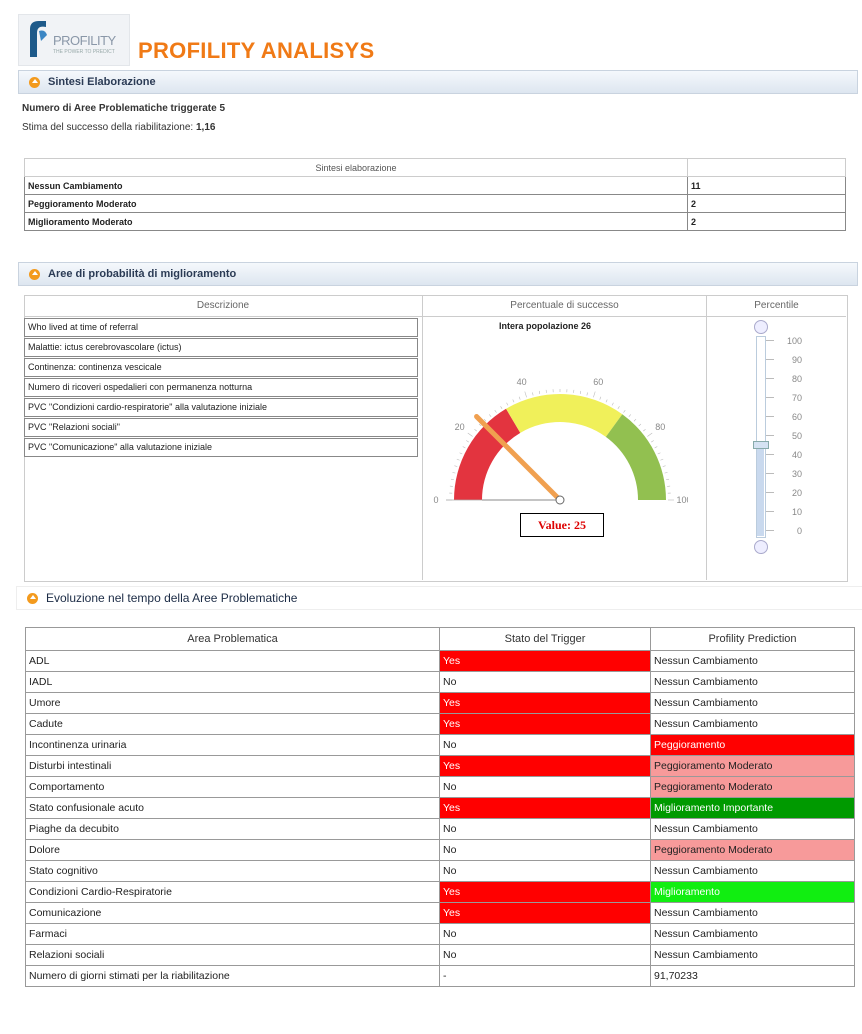  What do you see at coordinates (799, 531) in the screenshot?
I see `slider-tick-label: 0` at bounding box center [799, 531].